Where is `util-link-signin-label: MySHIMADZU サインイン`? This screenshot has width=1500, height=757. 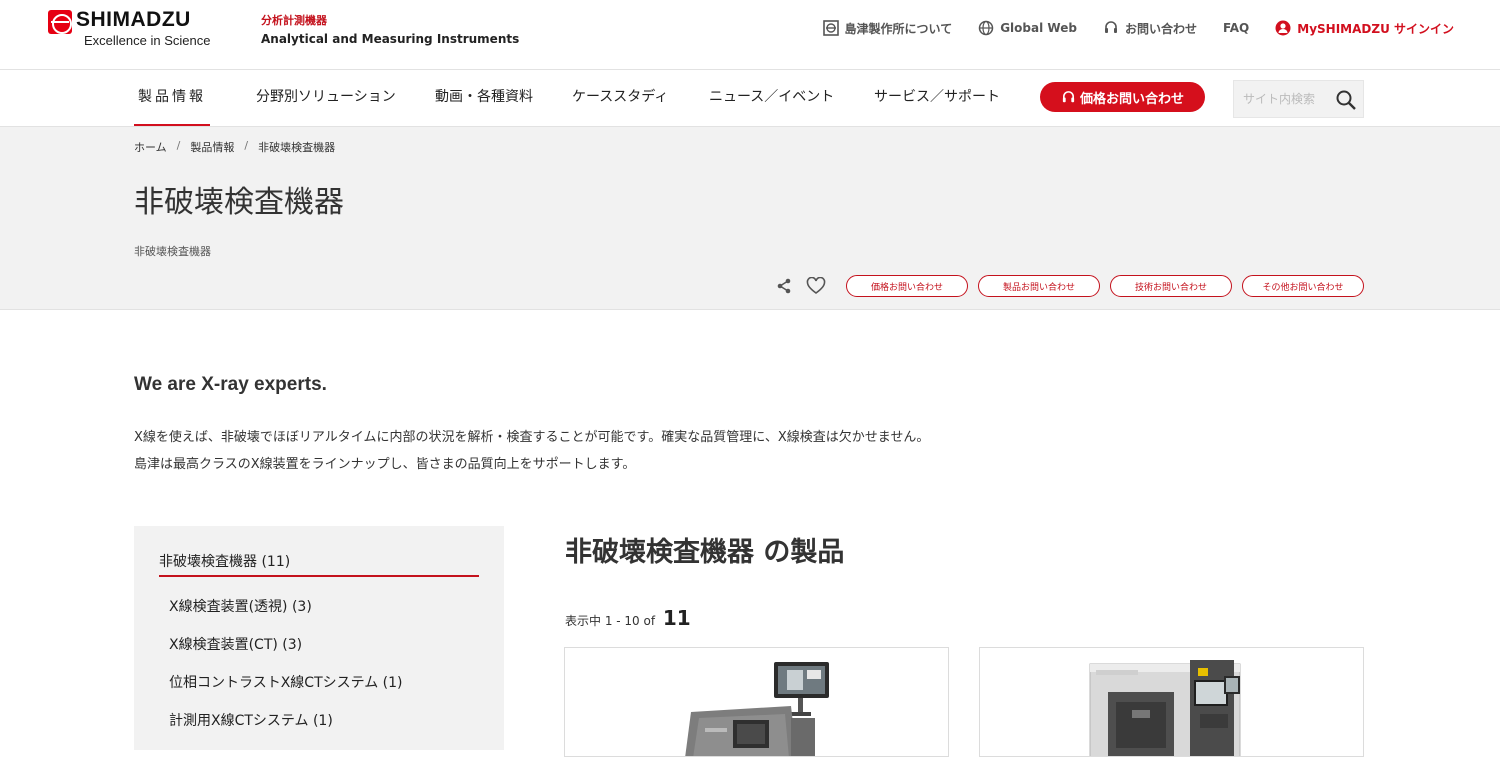
util-link-signin-label: MySHIMADZU サインイン is located at coordinates (1375, 28).